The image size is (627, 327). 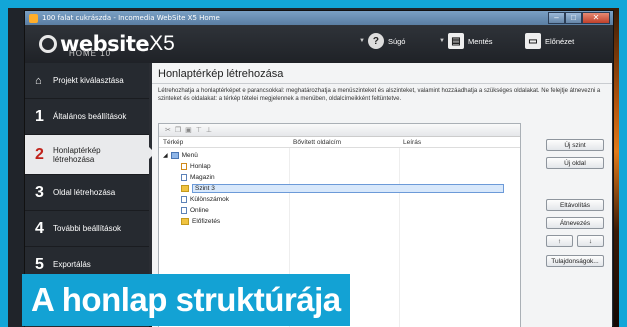 I want to click on tree-node-label: Menü, so click(x=189, y=155).